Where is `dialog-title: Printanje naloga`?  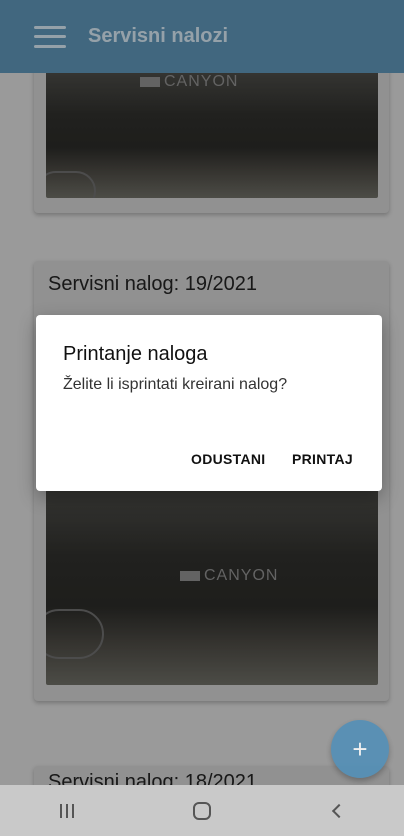
dialog-title: Printanje naloga is located at coordinates (135, 354).